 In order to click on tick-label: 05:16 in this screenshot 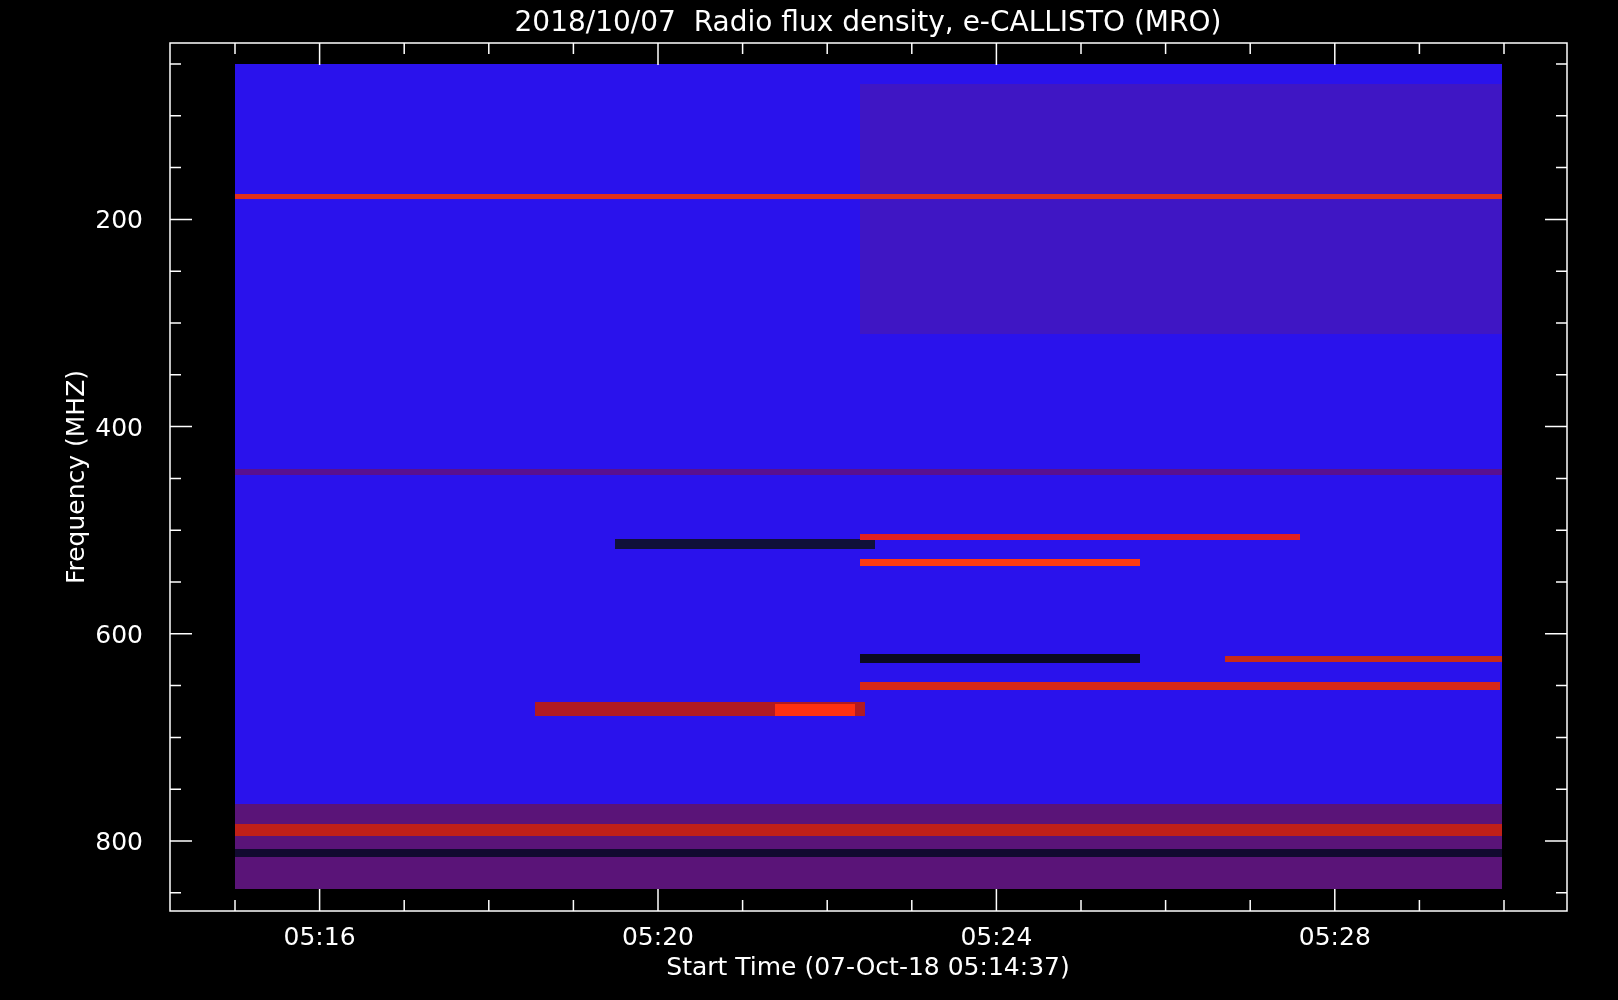, I will do `click(319, 936)`.